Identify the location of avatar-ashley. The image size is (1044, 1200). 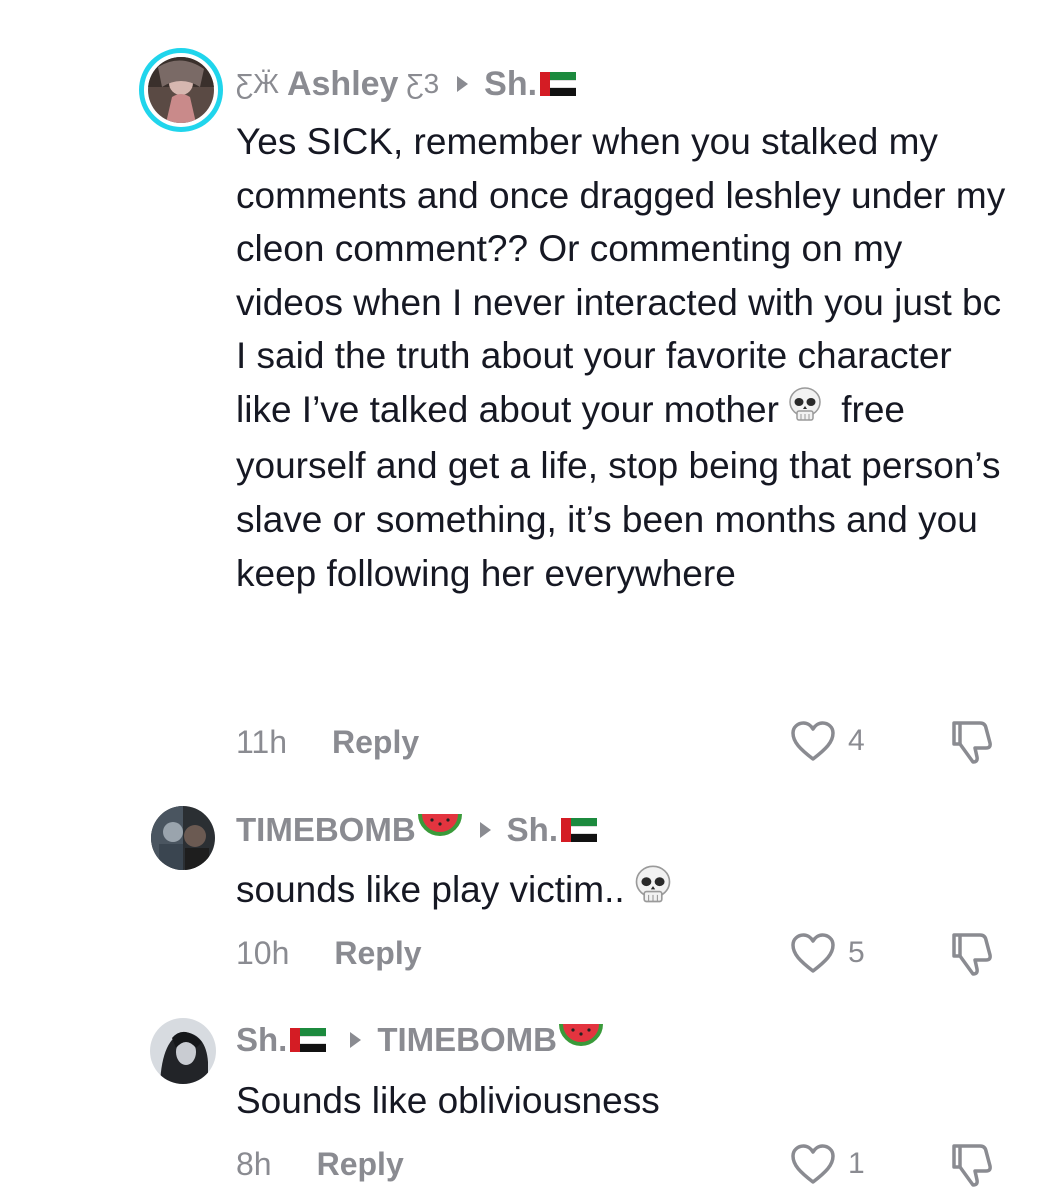
(181, 90).